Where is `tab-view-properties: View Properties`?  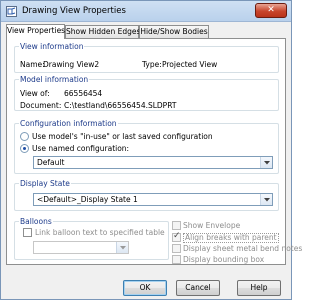 tab-view-properties: View Properties is located at coordinates (35, 31).